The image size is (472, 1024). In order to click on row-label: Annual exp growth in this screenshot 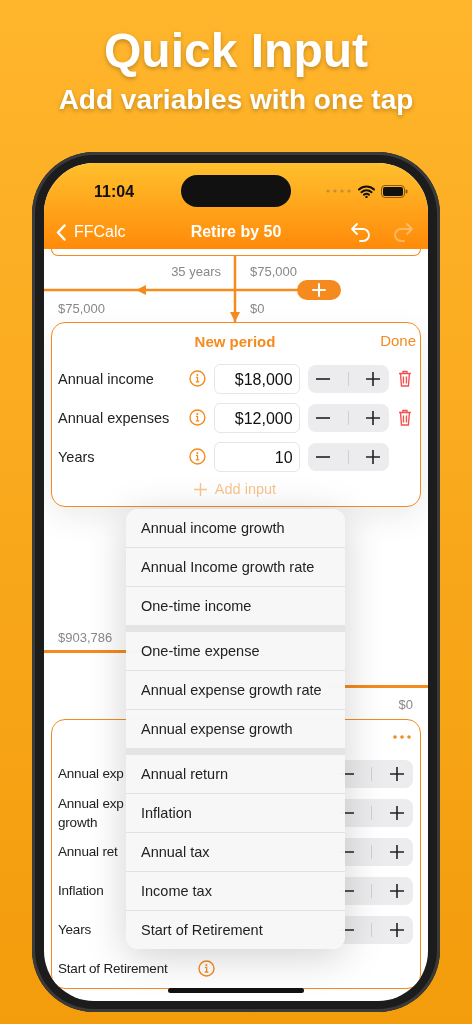, I will do `click(91, 813)`.